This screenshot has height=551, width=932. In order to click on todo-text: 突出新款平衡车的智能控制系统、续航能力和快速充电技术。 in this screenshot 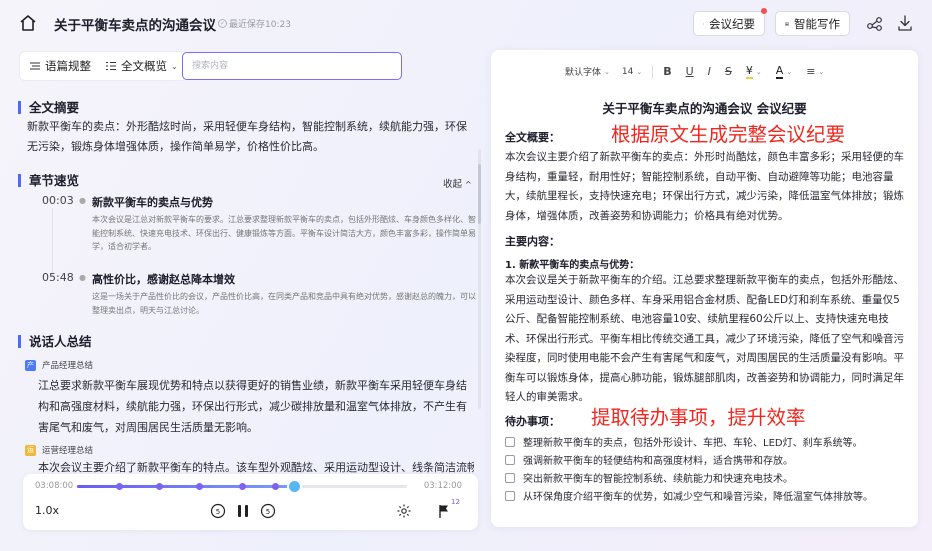, I will do `click(658, 479)`.